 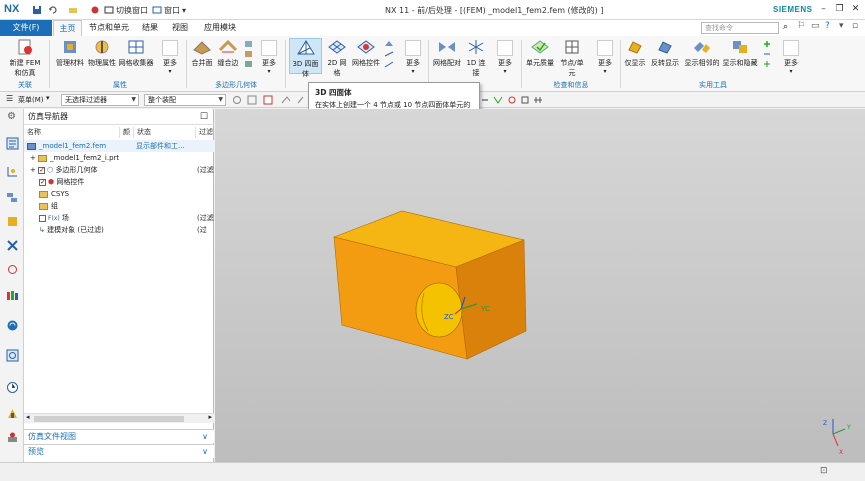 What do you see at coordinates (109, 28) in the screenshot?
I see `tab-nodes-elements: 节点和单元` at bounding box center [109, 28].